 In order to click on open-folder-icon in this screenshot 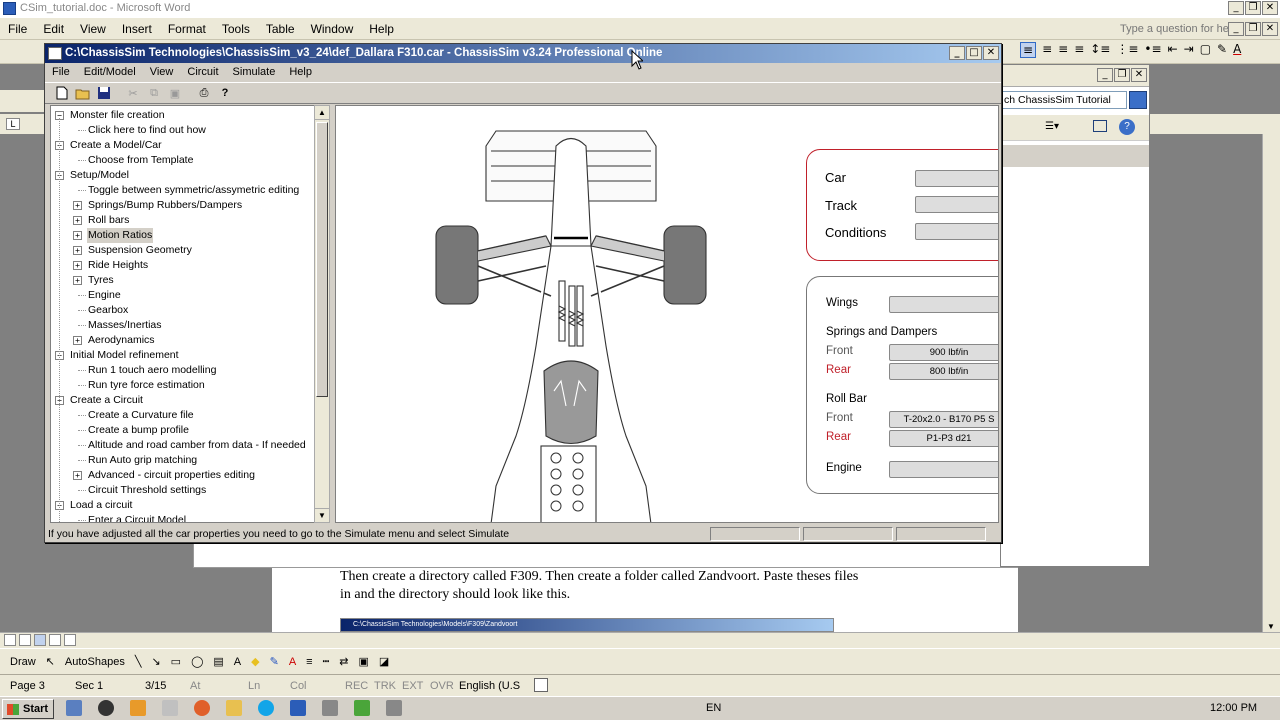, I will do `click(83, 93)`.